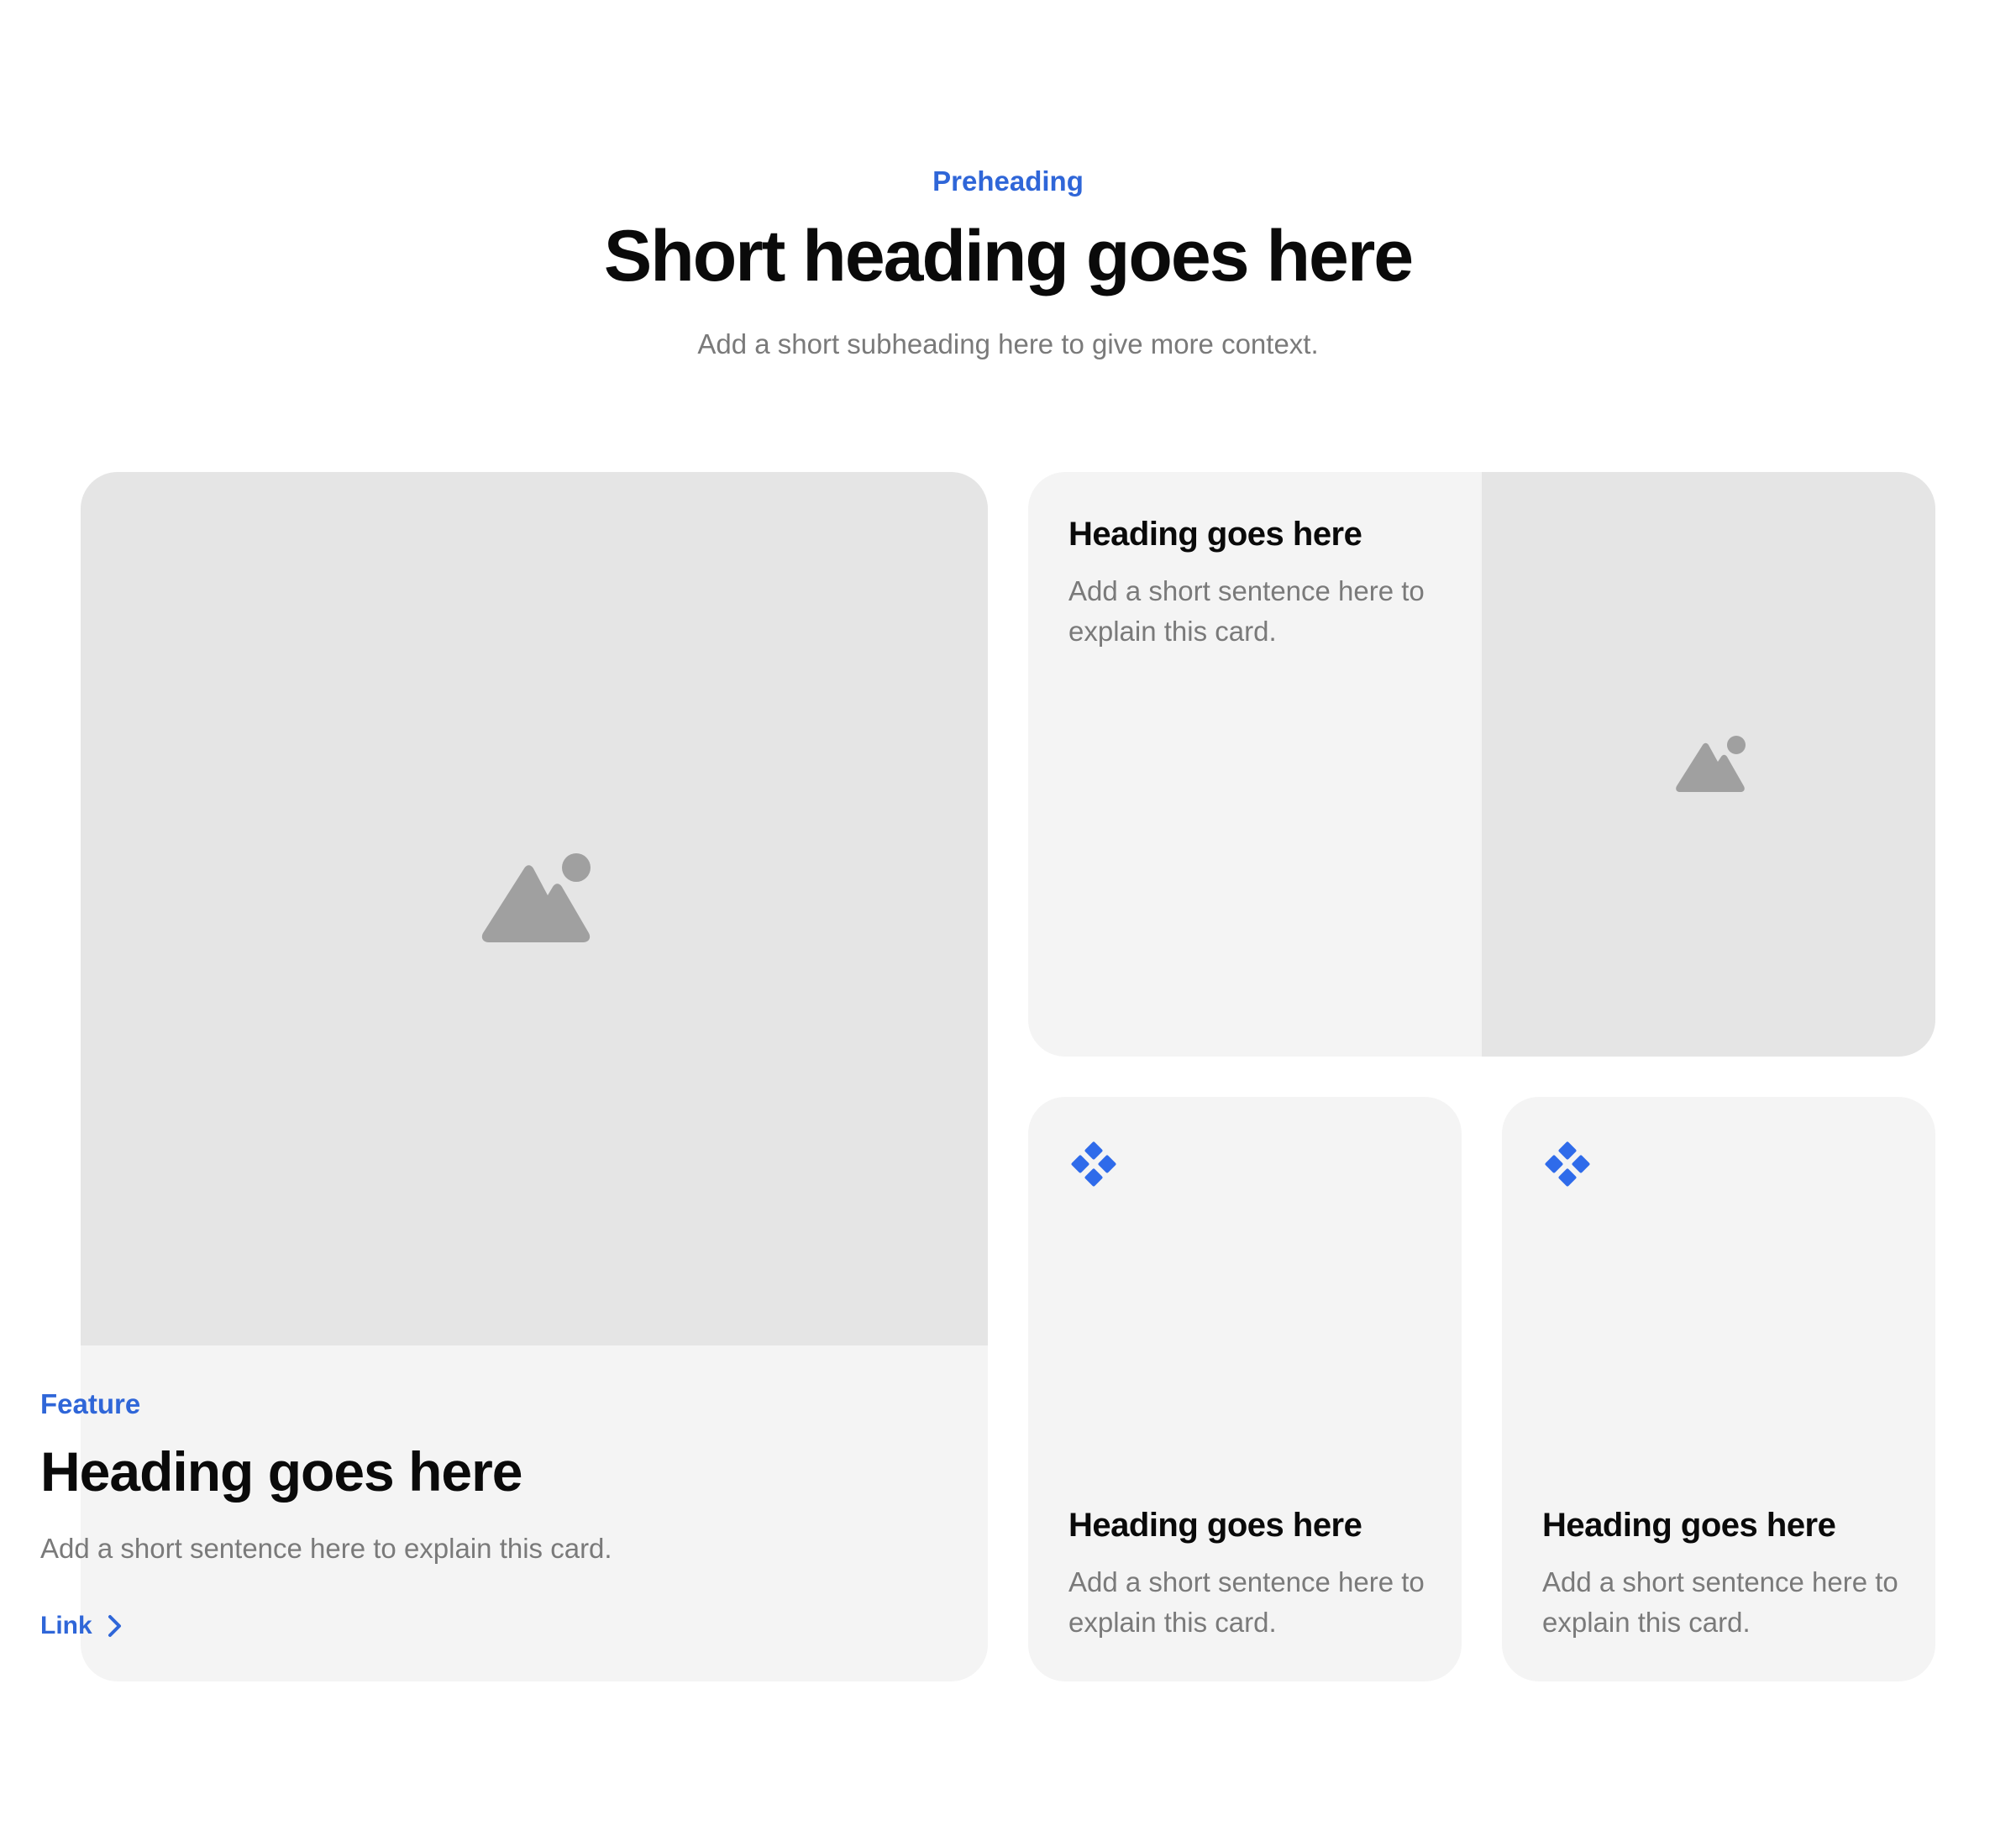 This screenshot has height=1841, width=2016. Describe the element at coordinates (1215, 534) in the screenshot. I see `split-card-heading: Heading goes here` at that location.